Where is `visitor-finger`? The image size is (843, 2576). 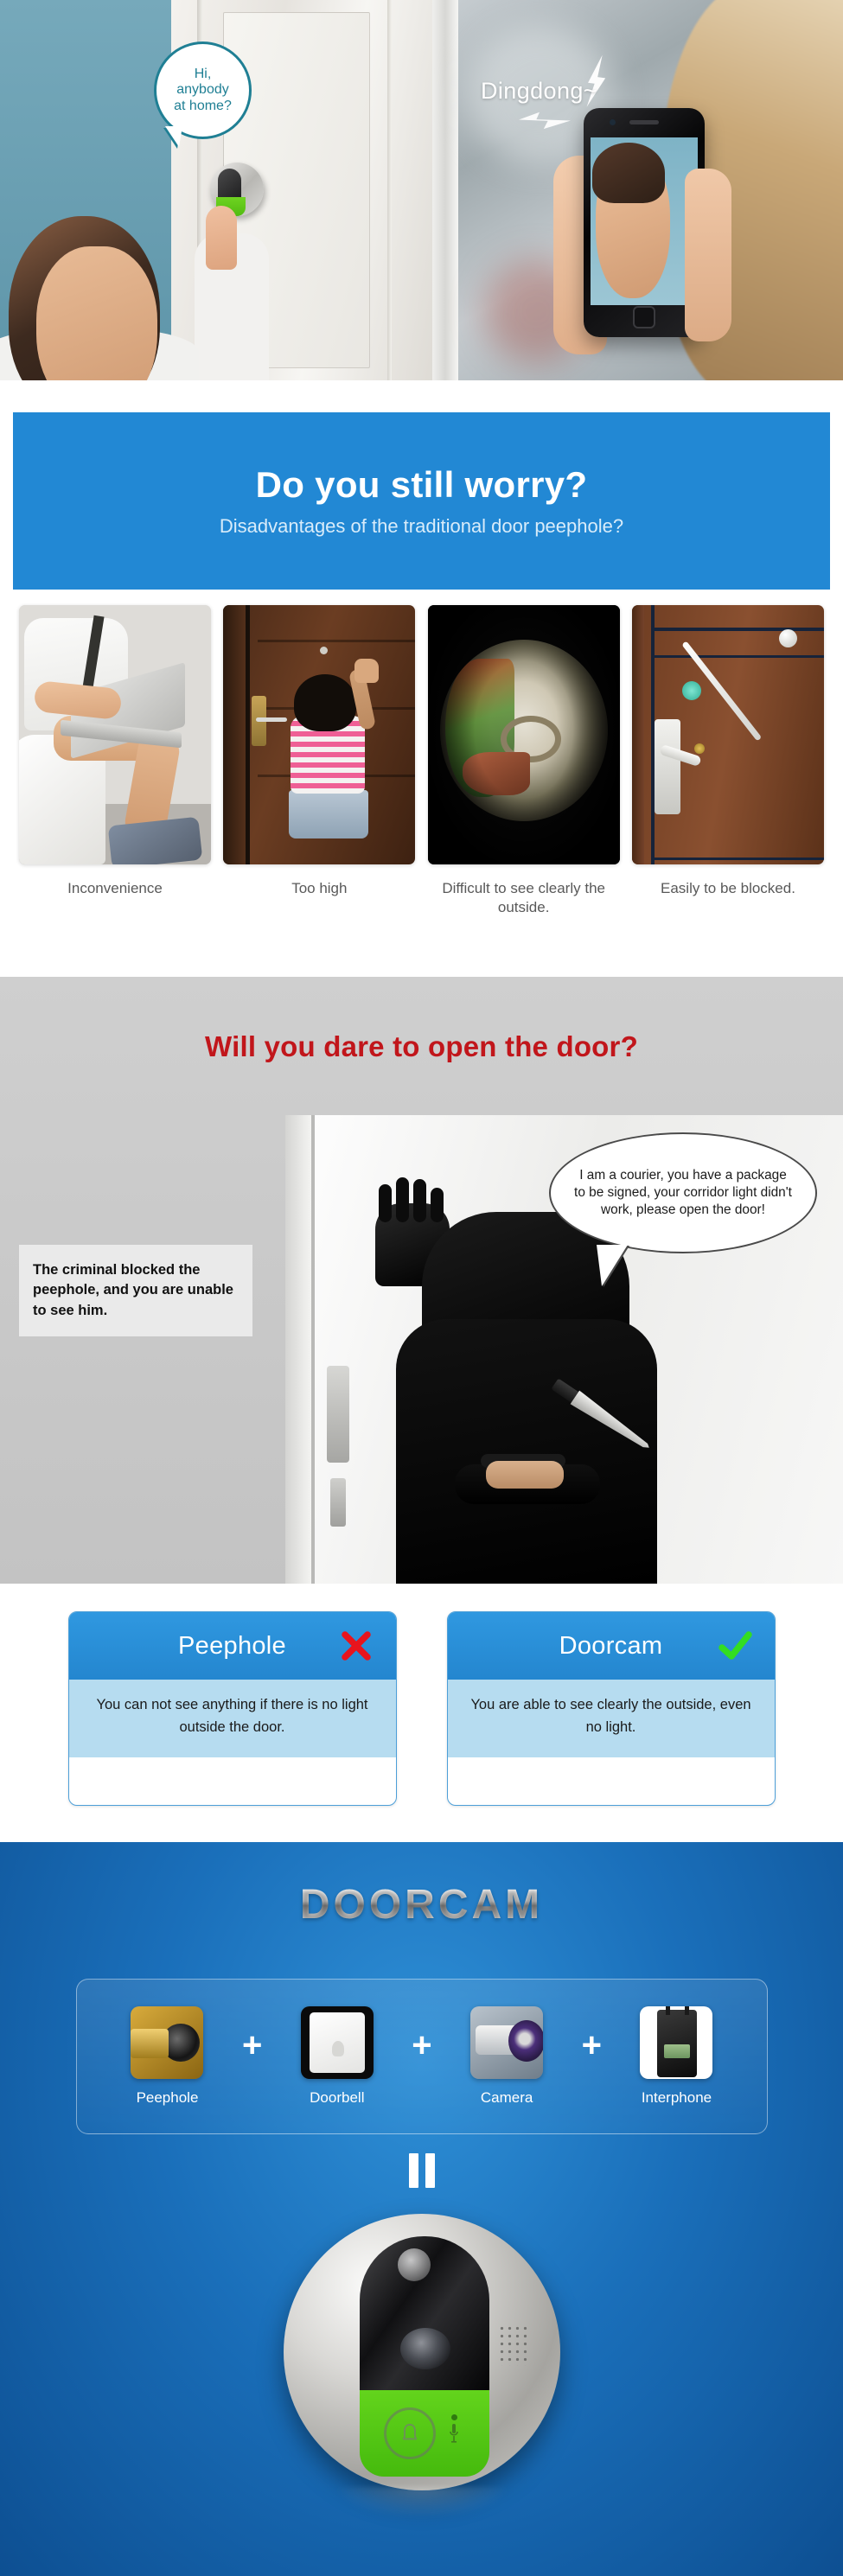 visitor-finger is located at coordinates (221, 238).